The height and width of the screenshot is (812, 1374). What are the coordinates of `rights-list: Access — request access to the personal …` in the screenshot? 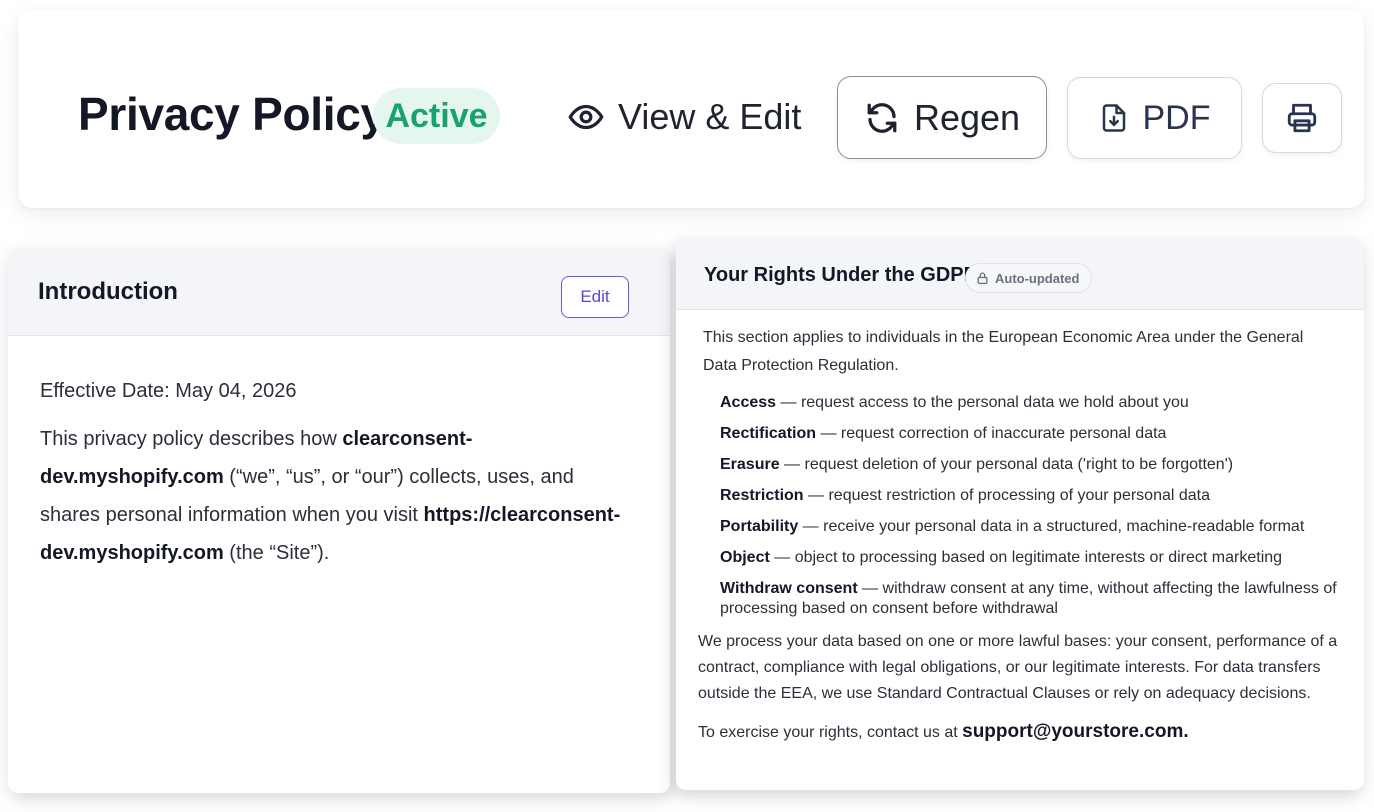 It's located at (1029, 506).